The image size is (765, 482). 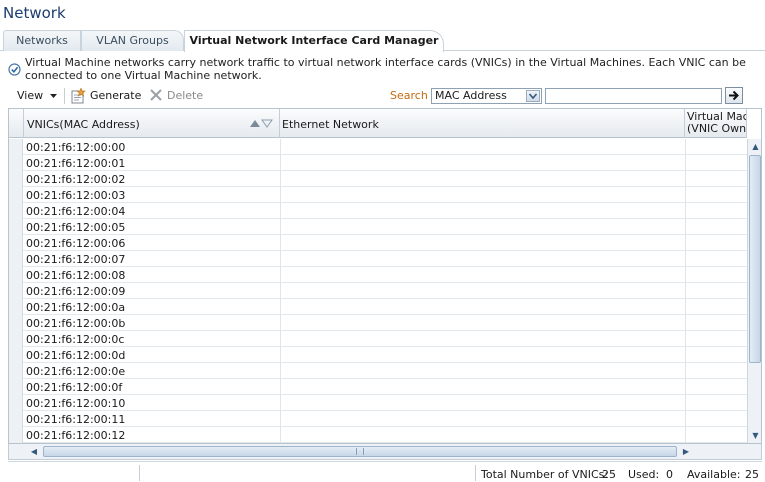 What do you see at coordinates (378, 403) in the screenshot?
I see `table-row: 00:21:f6:12:00:10` at bounding box center [378, 403].